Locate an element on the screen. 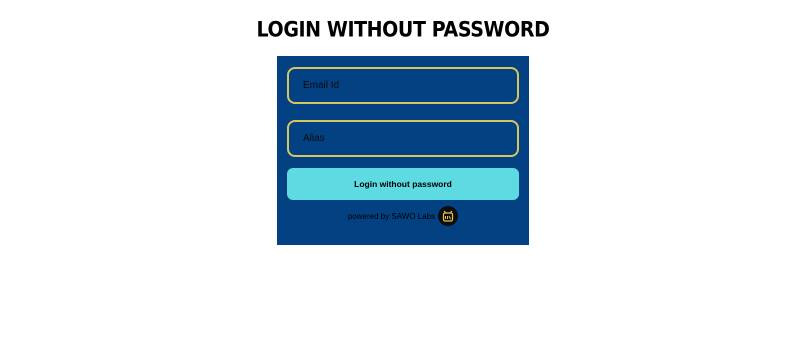 This screenshot has width=806, height=343. powered-by-row: powered by SAWO Labs is located at coordinates (403, 216).